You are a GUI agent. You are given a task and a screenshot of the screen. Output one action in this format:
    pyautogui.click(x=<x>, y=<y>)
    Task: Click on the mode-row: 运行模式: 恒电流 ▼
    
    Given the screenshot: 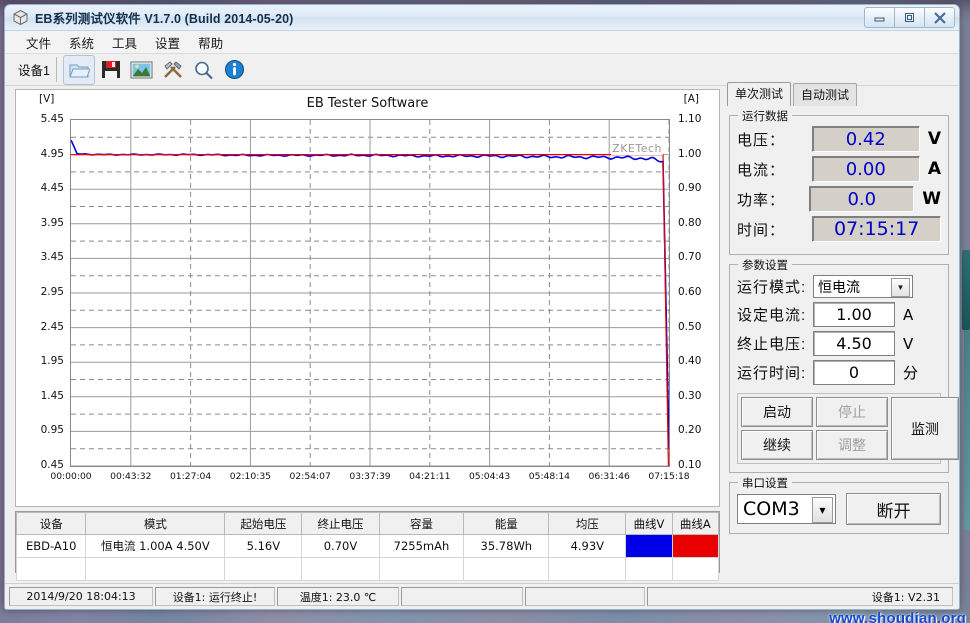 What is the action you would take?
    pyautogui.click(x=839, y=286)
    